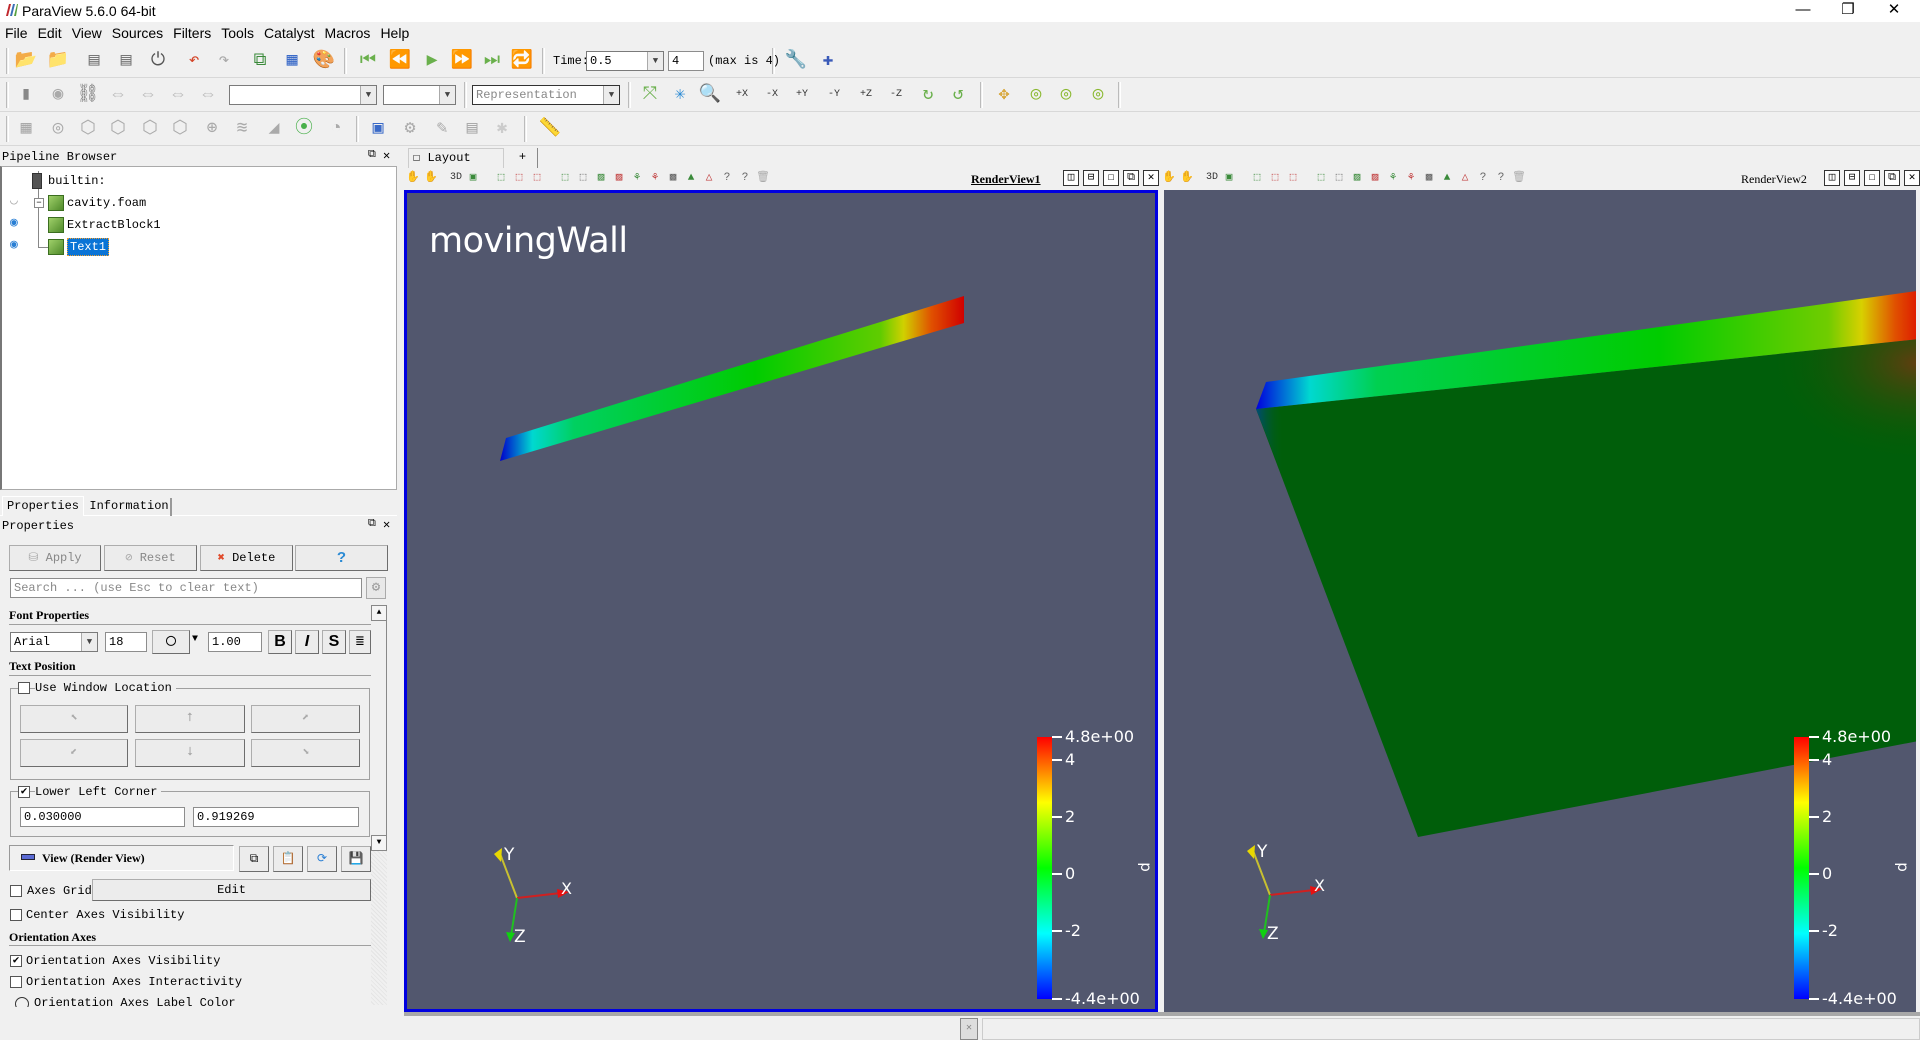 This screenshot has height=1040, width=1920. What do you see at coordinates (102, 817) in the screenshot?
I see `position-x-input: 0.030000` at bounding box center [102, 817].